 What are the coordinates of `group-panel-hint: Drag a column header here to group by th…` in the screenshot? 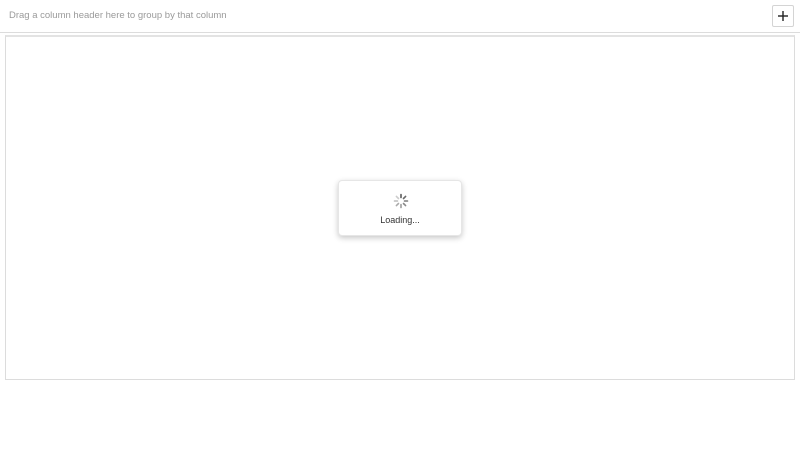 It's located at (118, 15).